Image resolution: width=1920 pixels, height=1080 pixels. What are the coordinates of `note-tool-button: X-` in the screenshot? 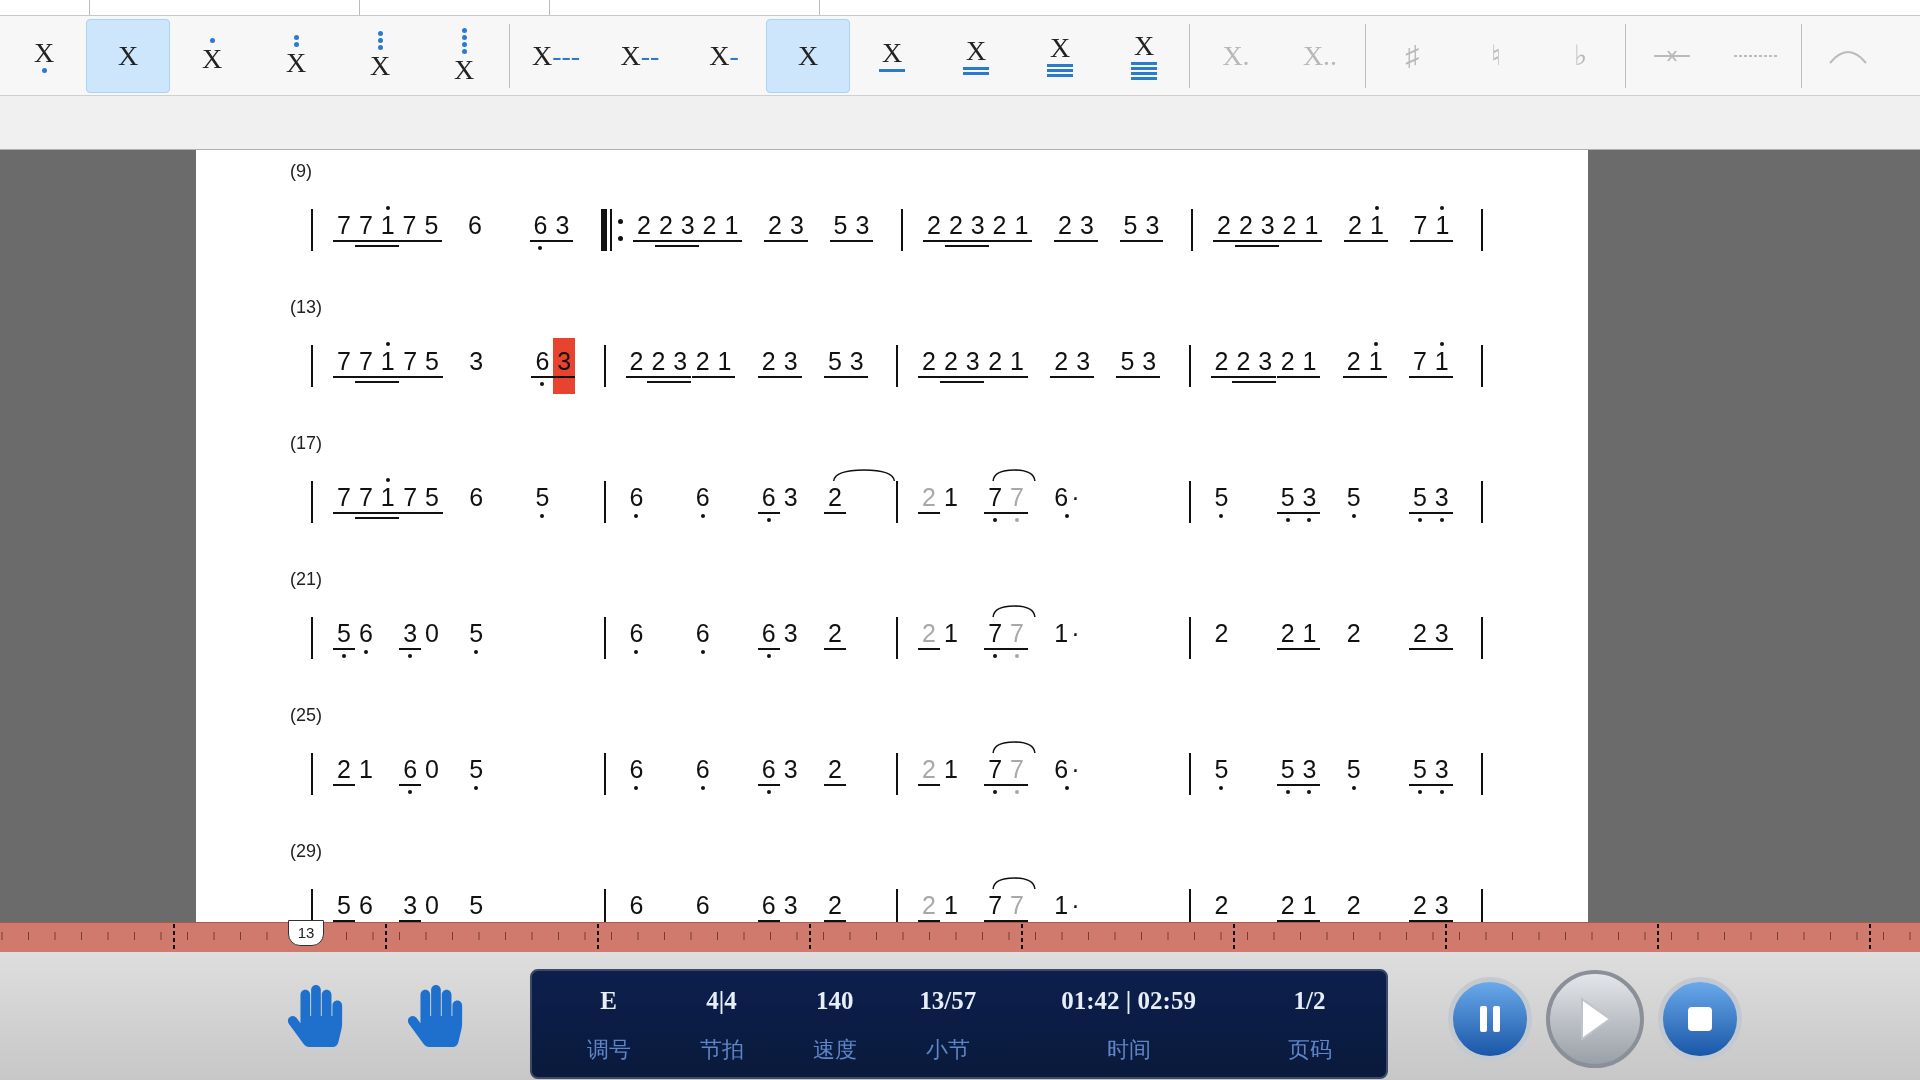 It's located at (724, 55).